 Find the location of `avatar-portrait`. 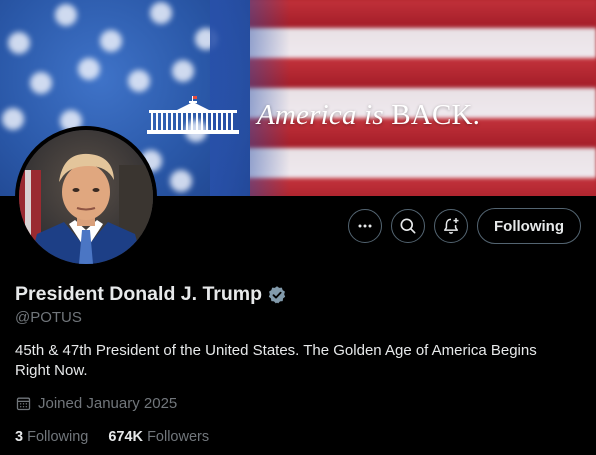

avatar-portrait is located at coordinates (86, 197).